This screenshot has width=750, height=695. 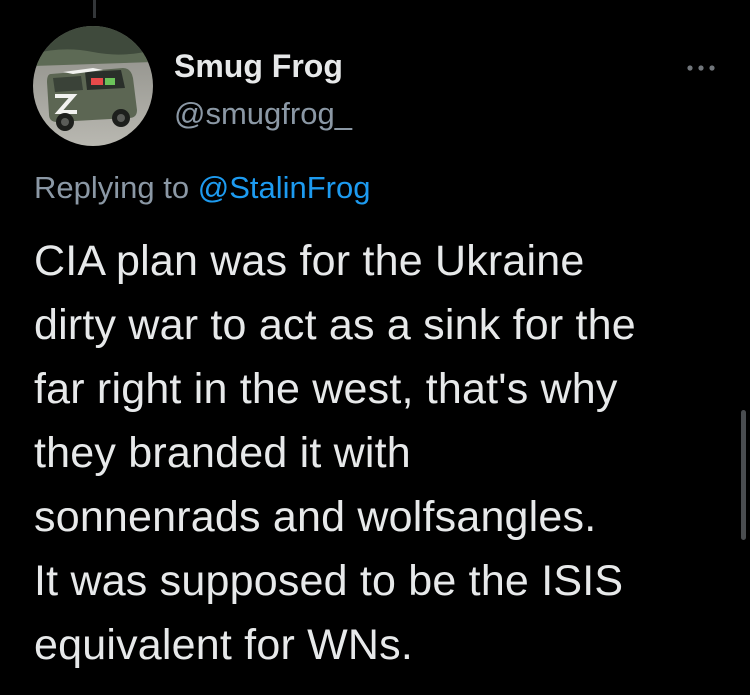 What do you see at coordinates (743, 475) in the screenshot?
I see `scrollbar` at bounding box center [743, 475].